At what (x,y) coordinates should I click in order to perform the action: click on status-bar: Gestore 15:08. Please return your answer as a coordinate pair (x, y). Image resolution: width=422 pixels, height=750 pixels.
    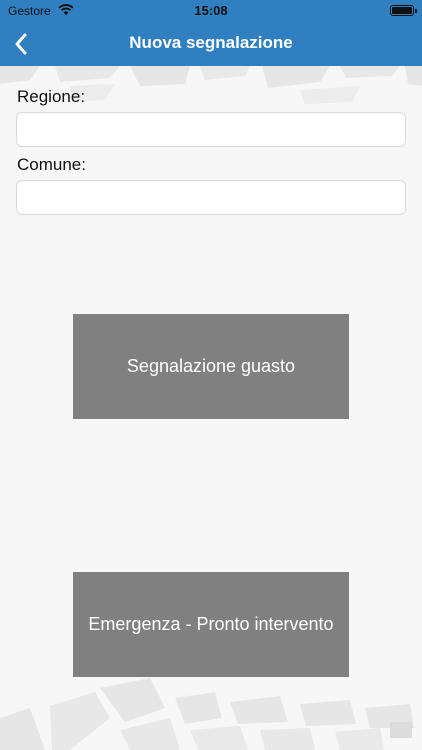
    Looking at the image, I should click on (211, 11).